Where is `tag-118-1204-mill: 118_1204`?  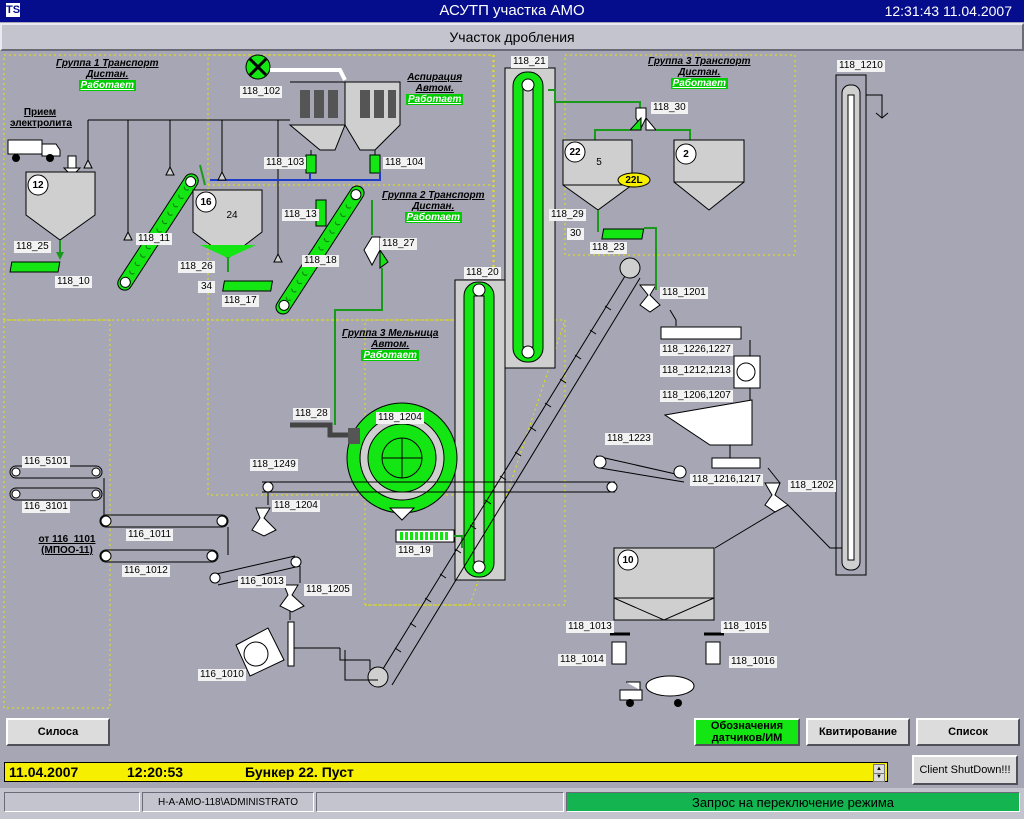
tag-118-1204-mill: 118_1204 is located at coordinates (400, 418).